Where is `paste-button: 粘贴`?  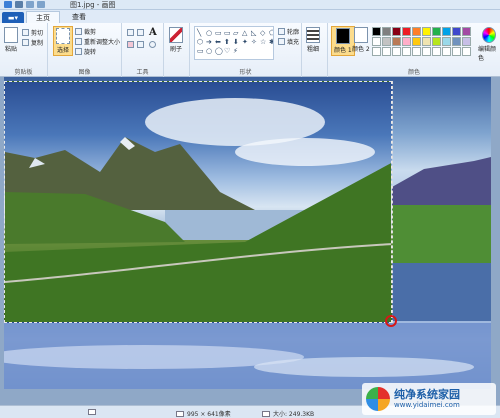
paste-button: 粘贴 is located at coordinates (11, 40).